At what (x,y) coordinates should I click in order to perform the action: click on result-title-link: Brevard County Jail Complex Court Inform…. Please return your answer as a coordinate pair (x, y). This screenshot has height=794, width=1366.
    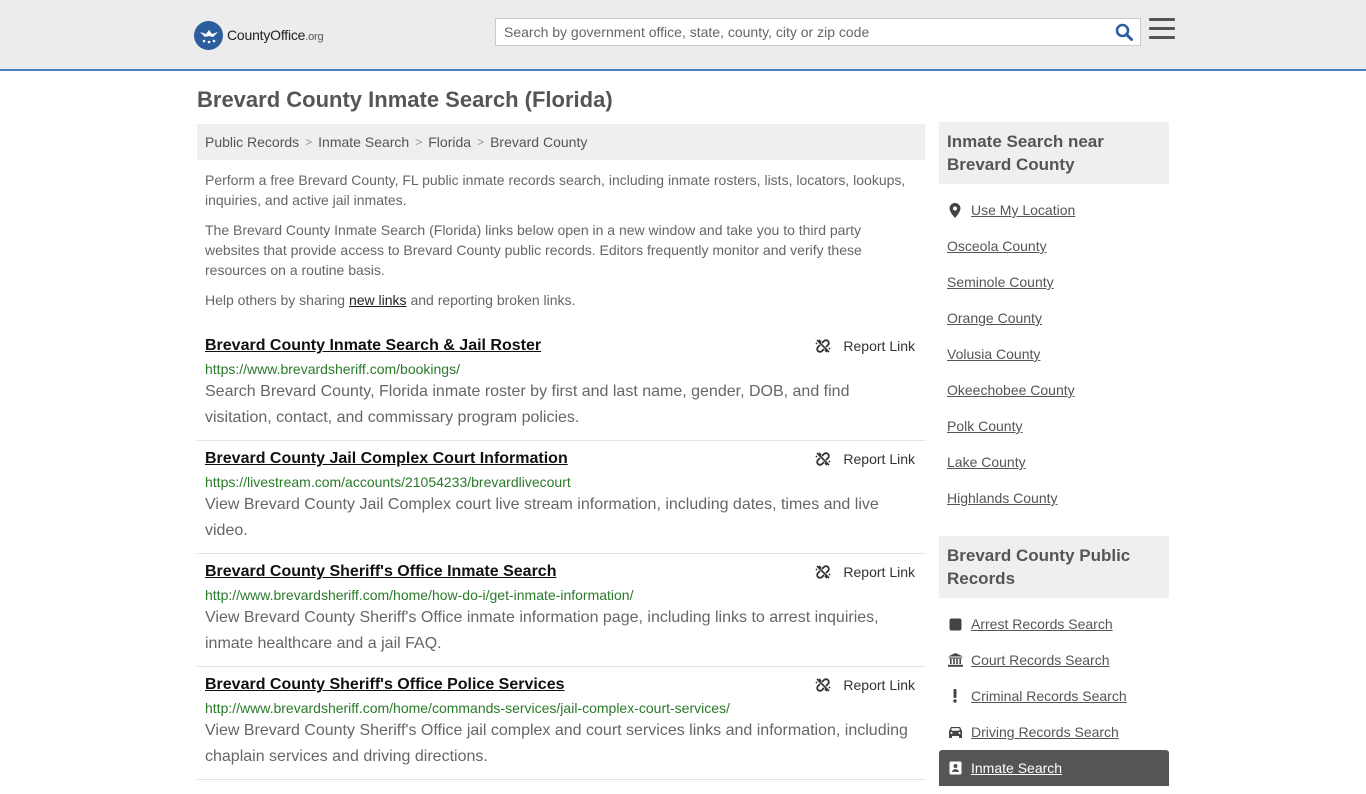
    Looking at the image, I should click on (386, 459).